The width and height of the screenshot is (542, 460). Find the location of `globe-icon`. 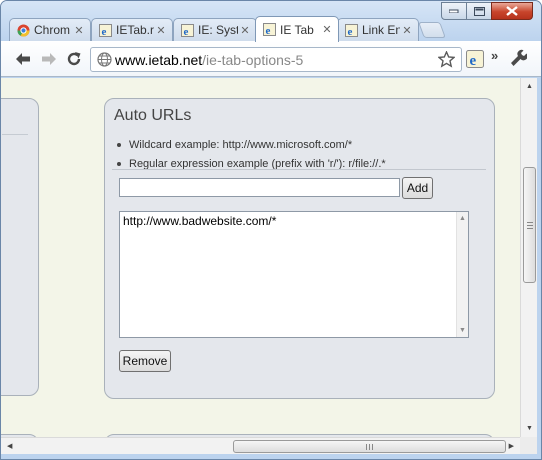

globe-icon is located at coordinates (104, 59).